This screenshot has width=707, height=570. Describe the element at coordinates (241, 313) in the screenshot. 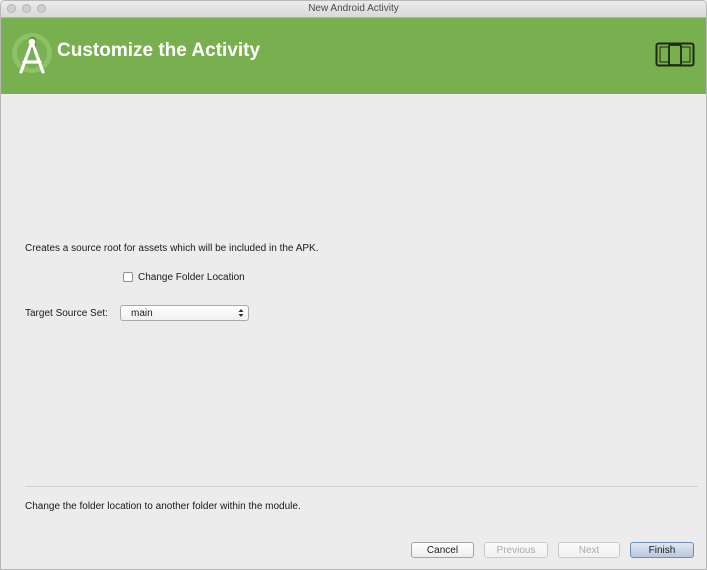

I see `select-arrows-icon` at that location.